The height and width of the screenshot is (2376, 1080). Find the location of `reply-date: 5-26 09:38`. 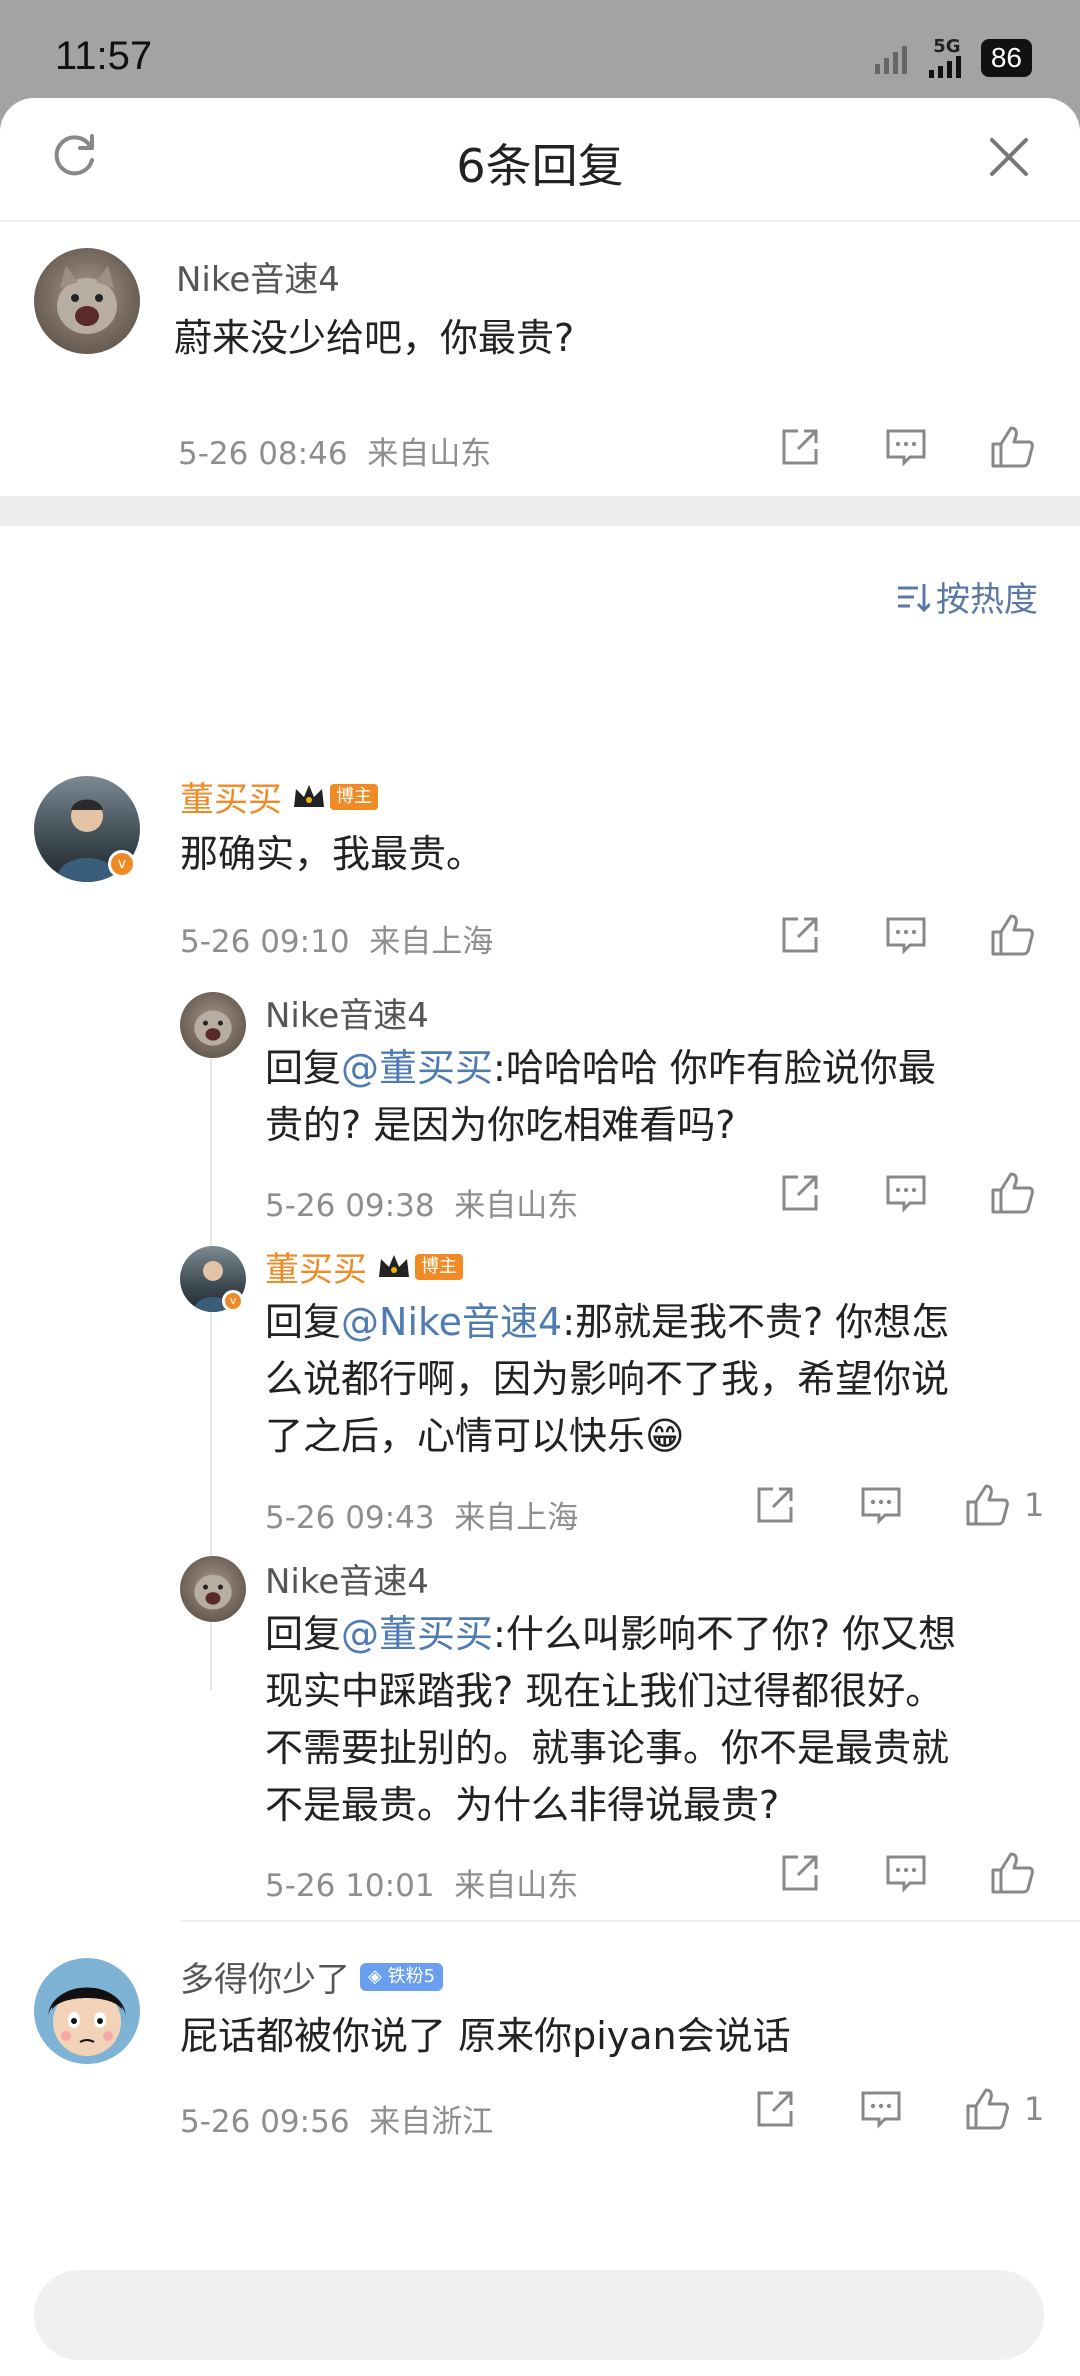

reply-date: 5-26 09:38 is located at coordinates (350, 1206).